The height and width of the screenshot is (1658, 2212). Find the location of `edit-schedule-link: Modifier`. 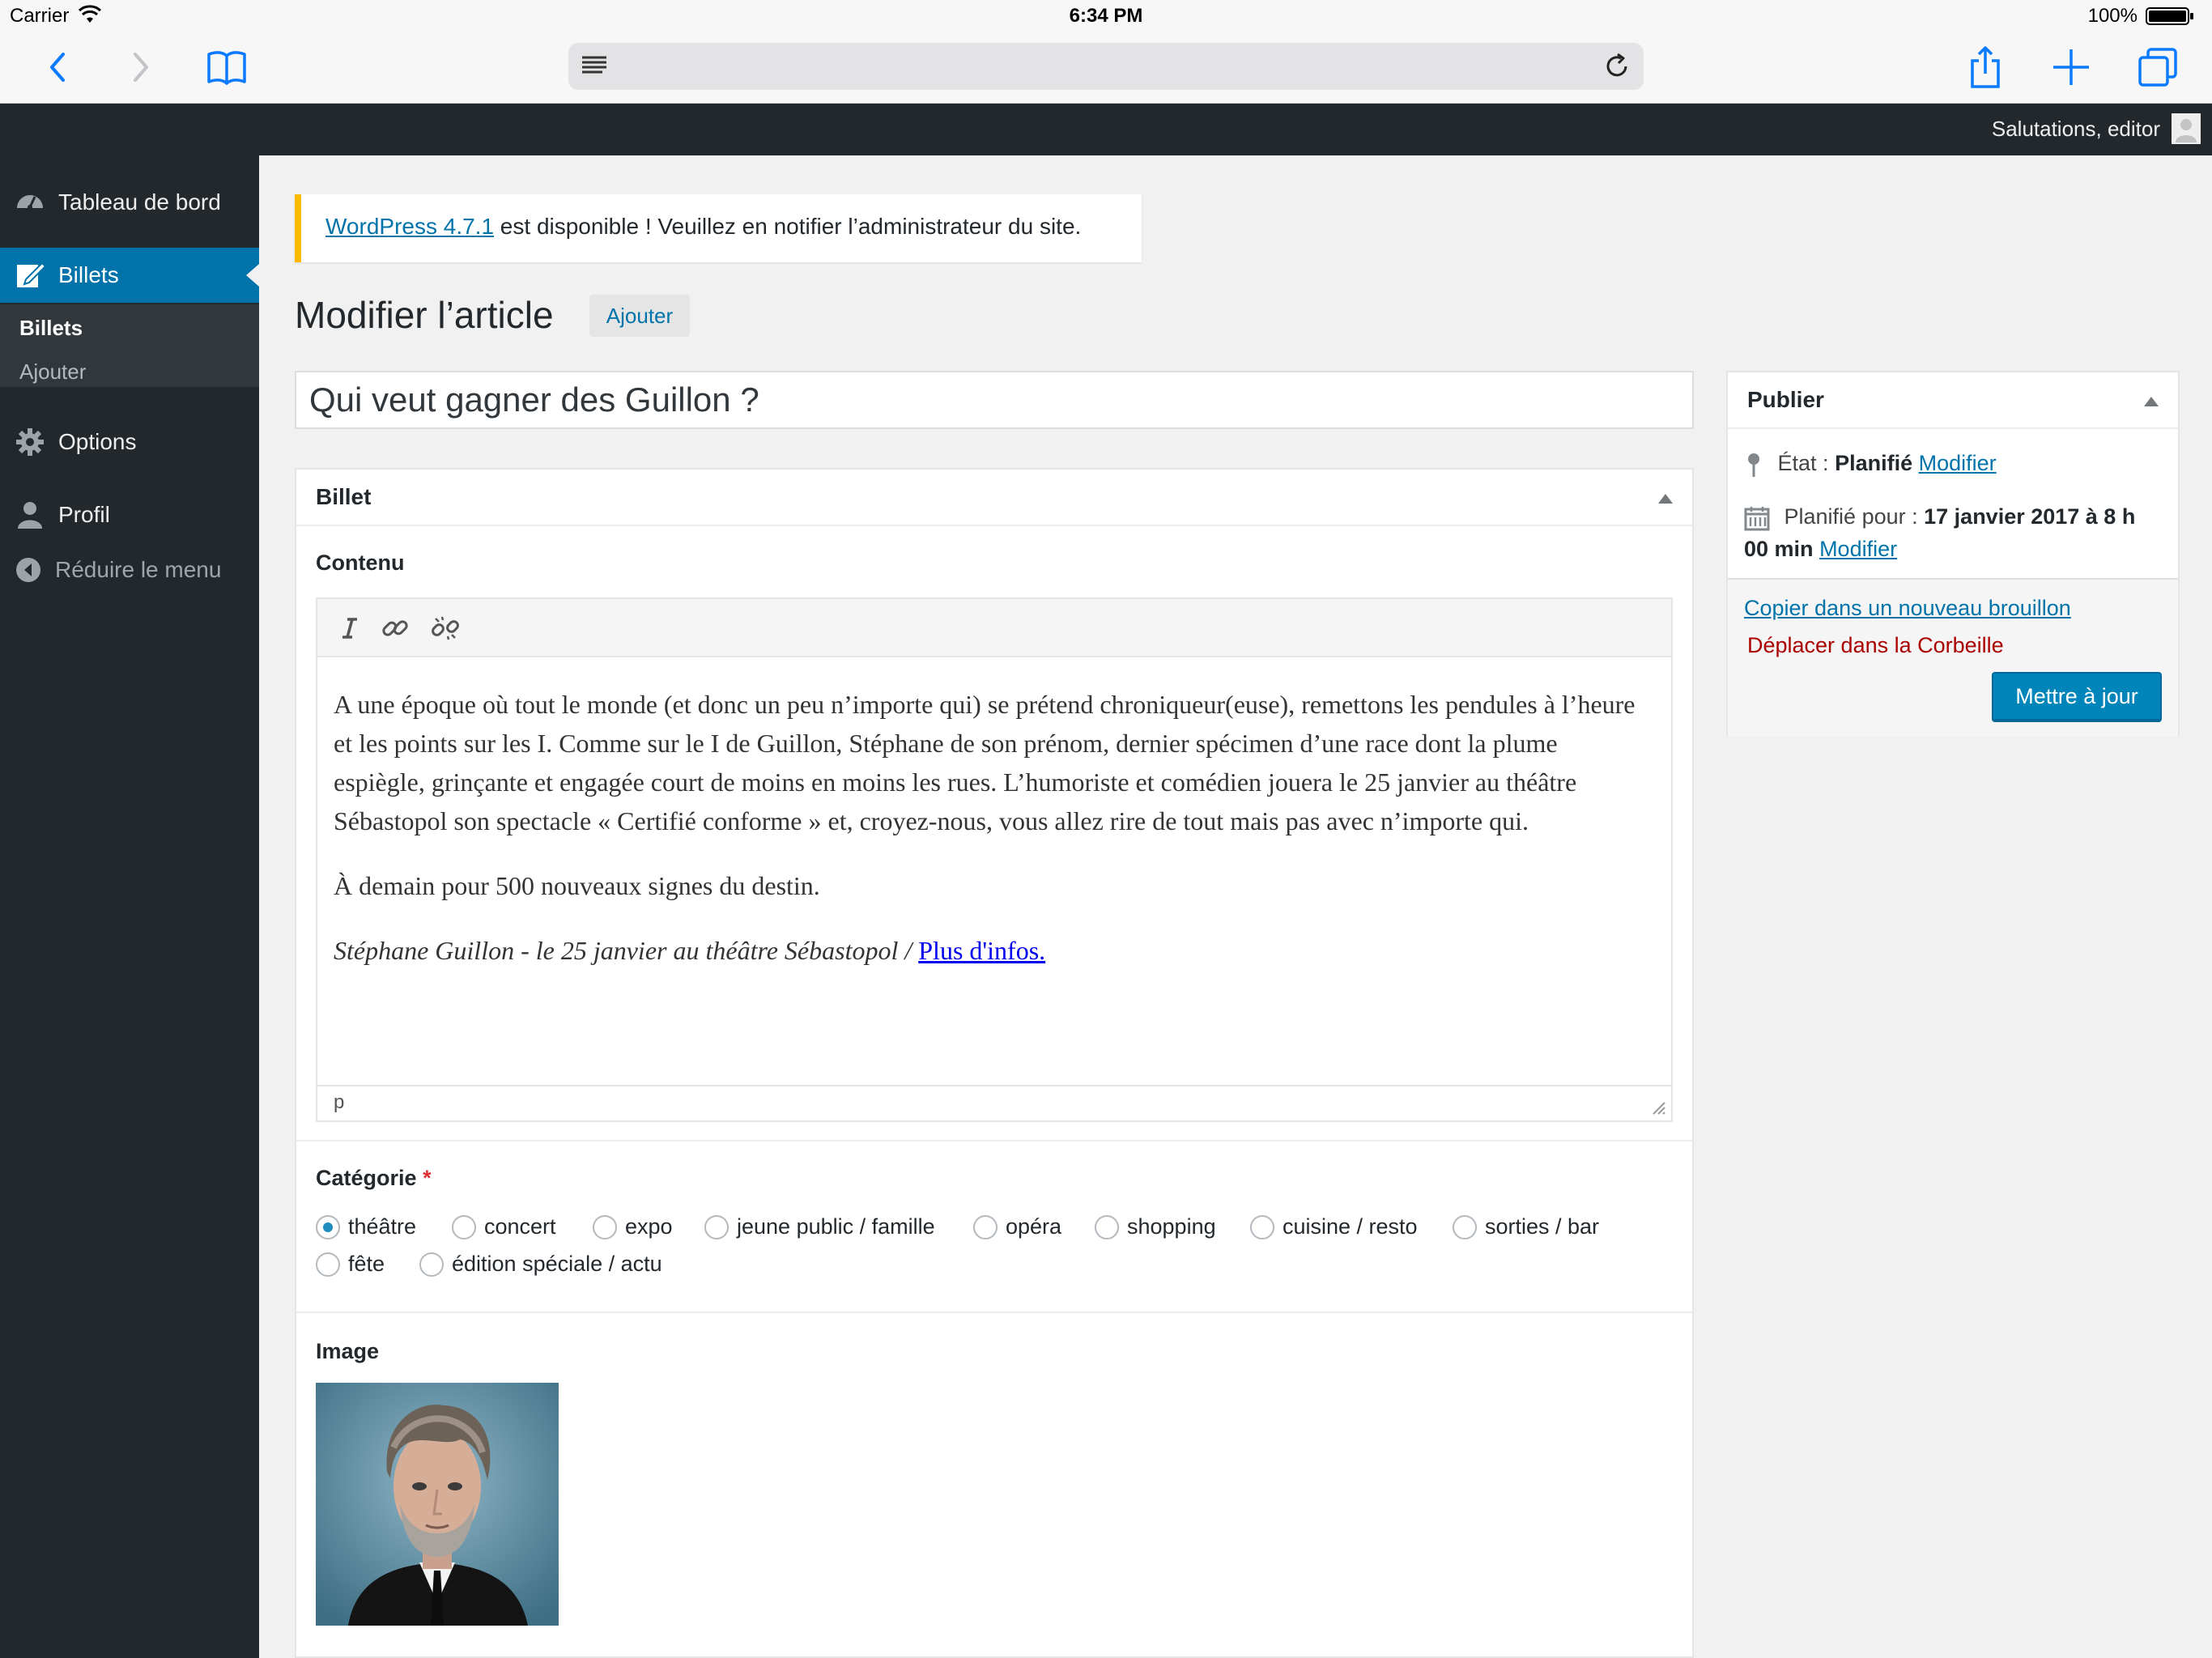

edit-schedule-link: Modifier is located at coordinates (1858, 549).